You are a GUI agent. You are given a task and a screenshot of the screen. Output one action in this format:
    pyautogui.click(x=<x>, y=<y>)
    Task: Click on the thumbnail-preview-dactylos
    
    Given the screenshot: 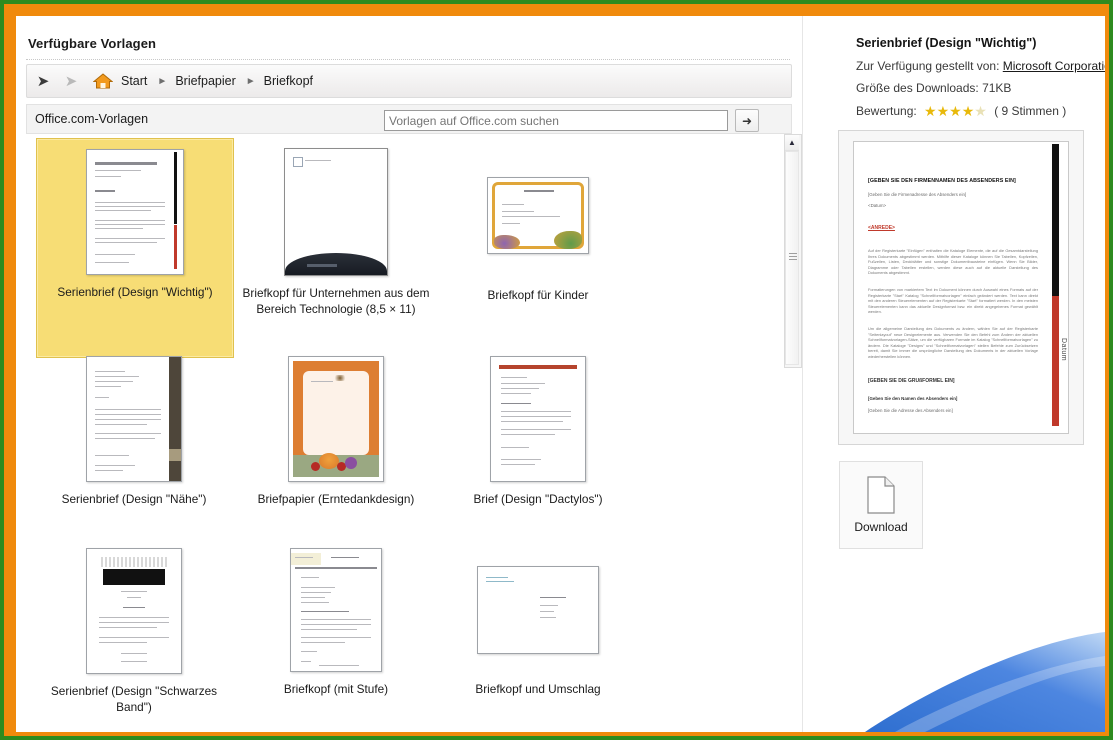 What is the action you would take?
    pyautogui.click(x=538, y=419)
    